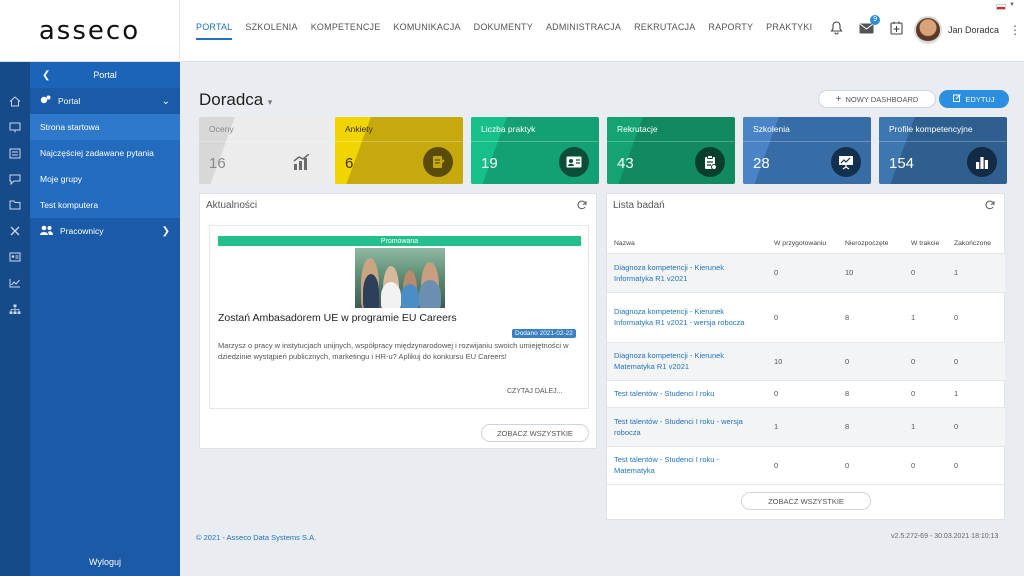  Describe the element at coordinates (105, 75) in the screenshot. I see `sidebar-header-label: Portal` at that location.